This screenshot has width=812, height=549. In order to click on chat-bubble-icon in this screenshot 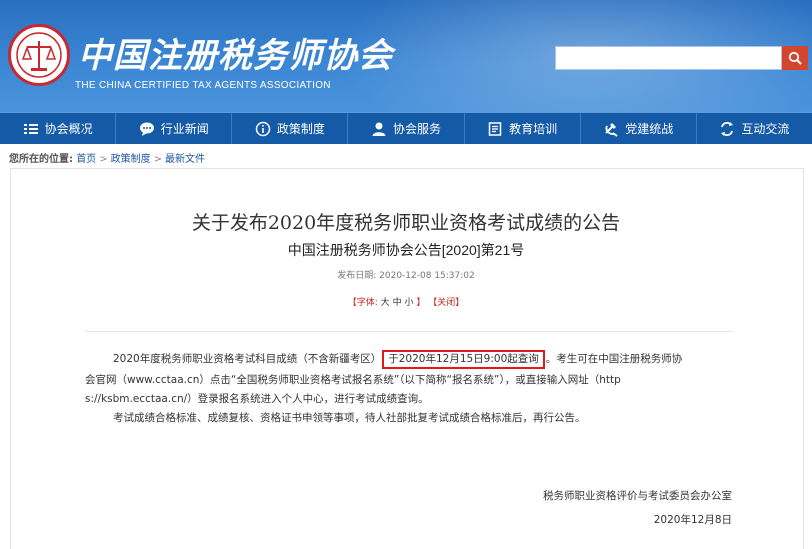, I will do `click(147, 129)`.